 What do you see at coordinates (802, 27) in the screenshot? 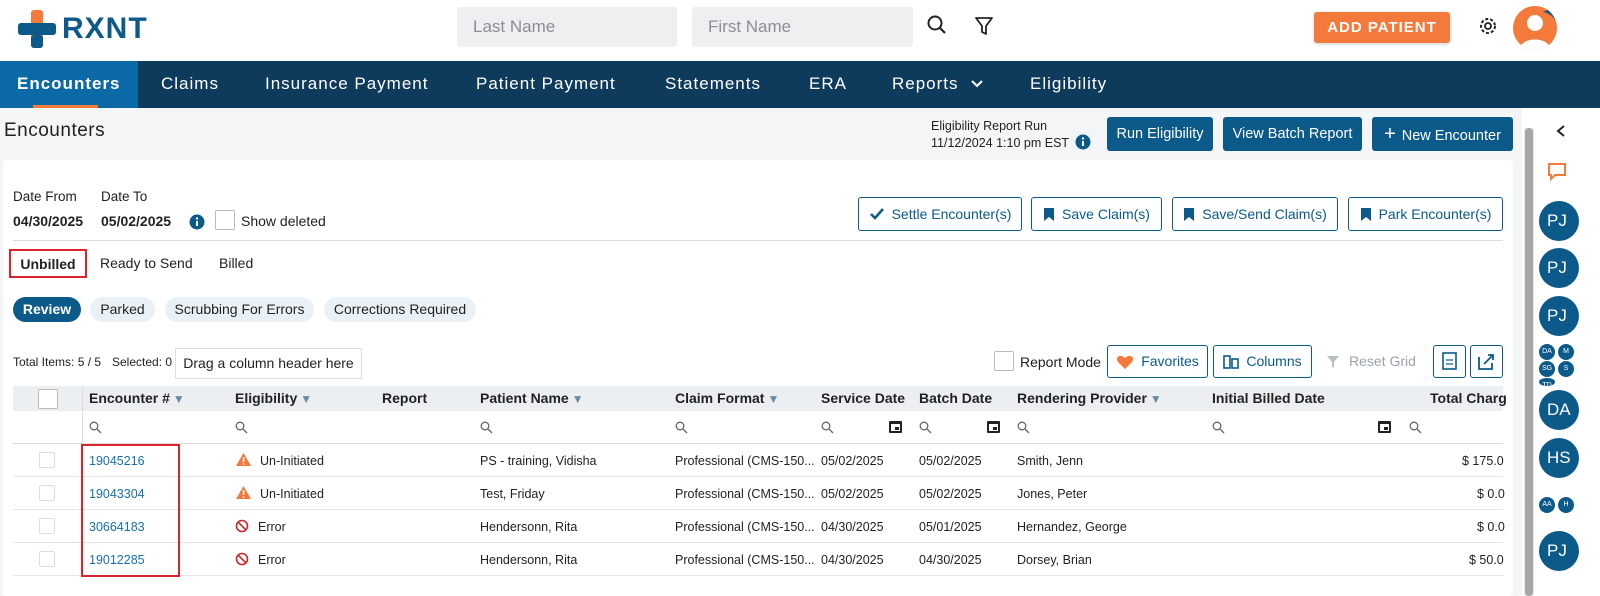
I see `first-name-input: First Name` at bounding box center [802, 27].